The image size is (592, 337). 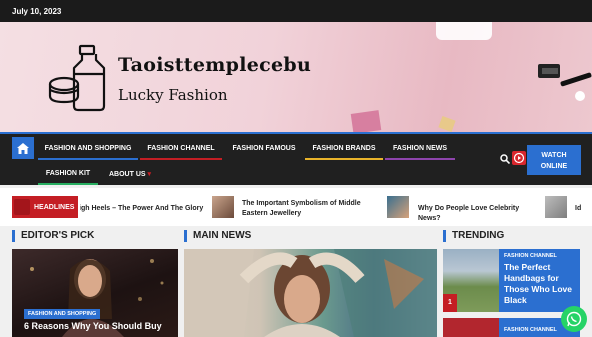 What do you see at coordinates (554, 166) in the screenshot?
I see `watch-label-line2: ONLINE` at bounding box center [554, 166].